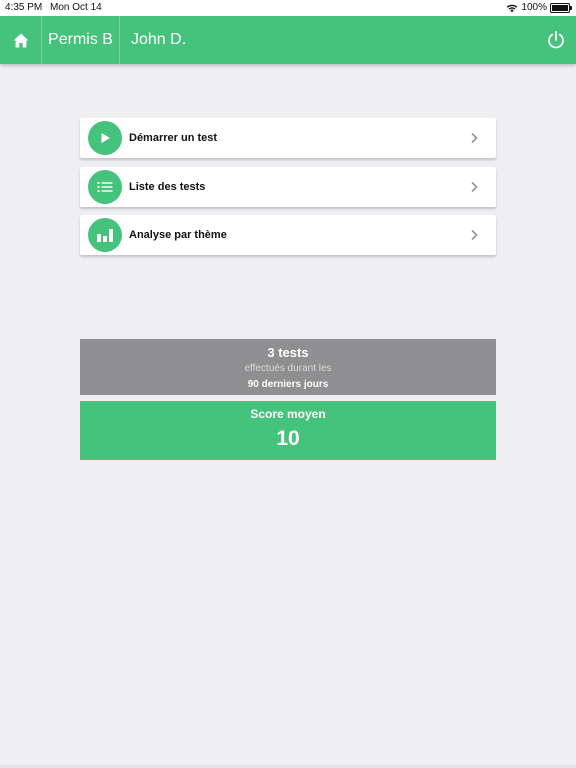 The width and height of the screenshot is (576, 768). I want to click on tests-period-text: effectués durant les, so click(288, 368).